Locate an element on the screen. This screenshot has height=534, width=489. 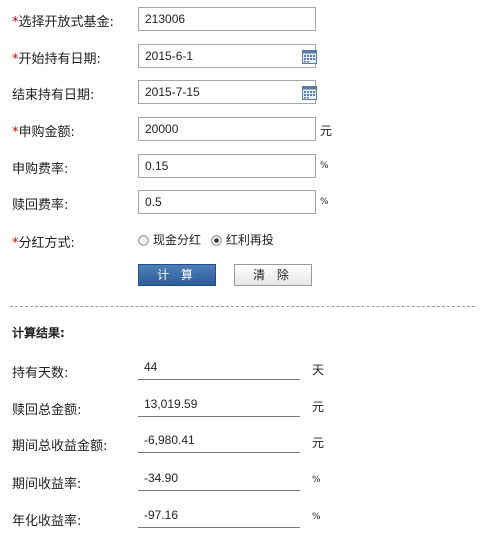
result-row-annual-yield: 年化收益率: -97.16 % is located at coordinates (244, 517).